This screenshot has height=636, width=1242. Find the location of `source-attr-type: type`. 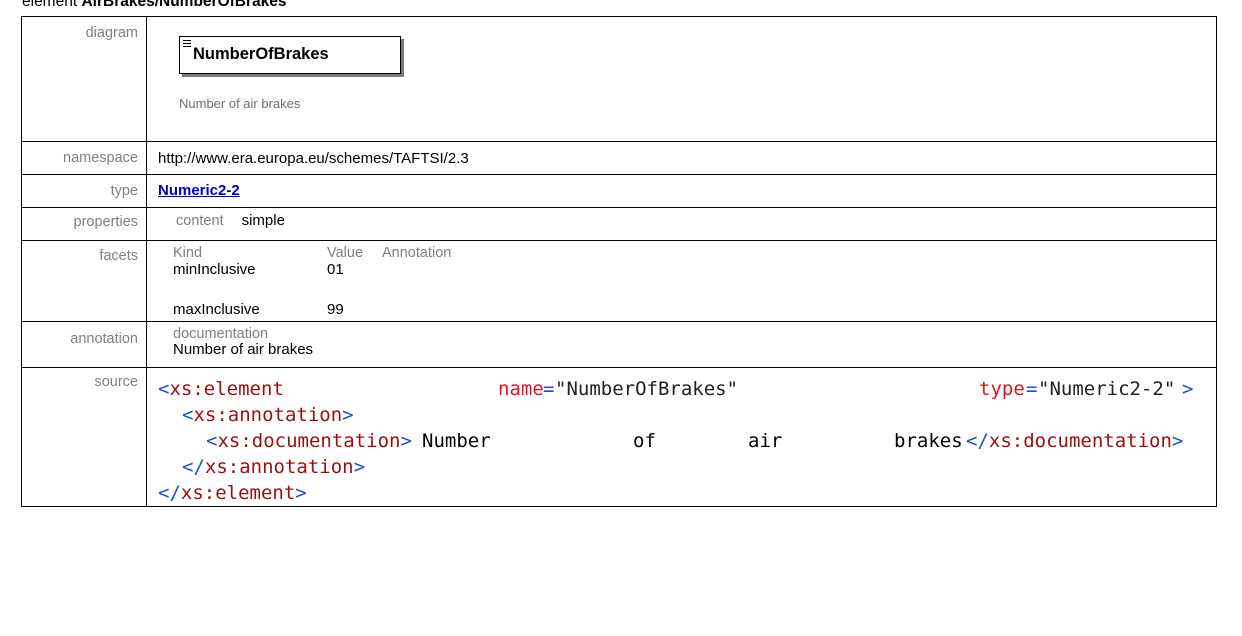

source-attr-type: type is located at coordinates (1002, 389).